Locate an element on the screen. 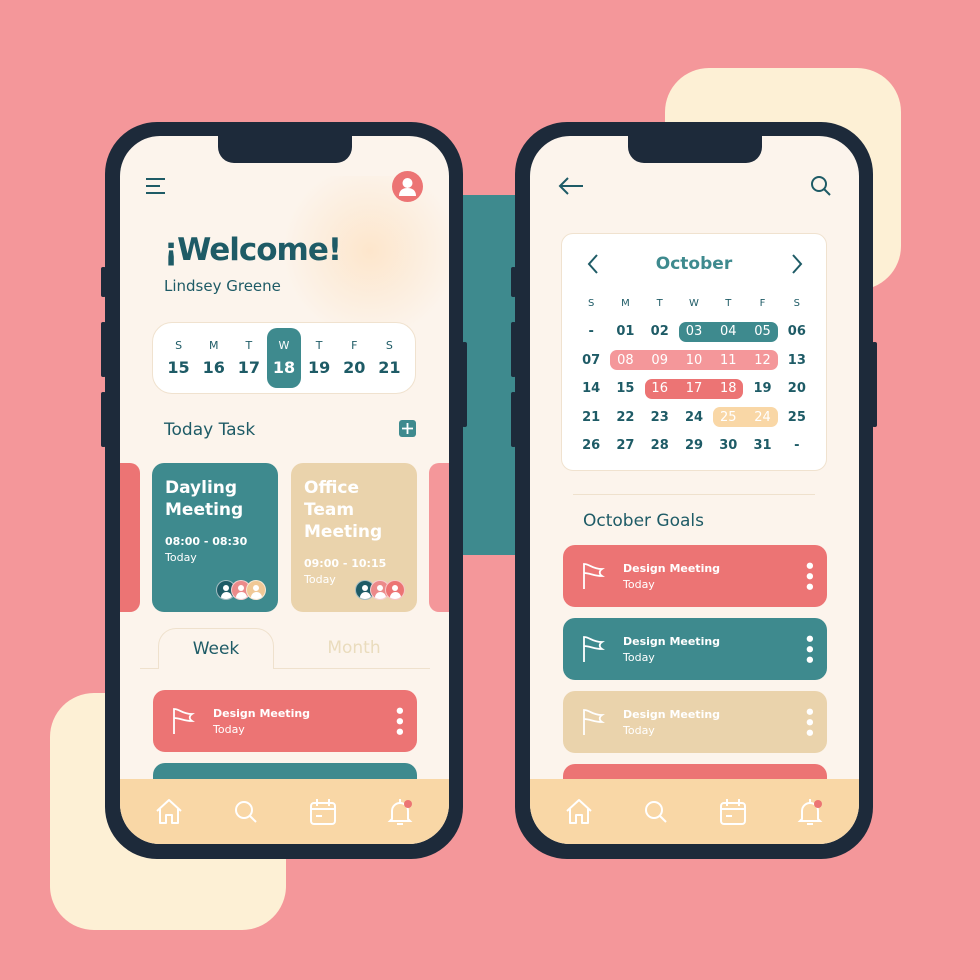 The height and width of the screenshot is (980, 980). date-cell: 23 is located at coordinates (660, 417).